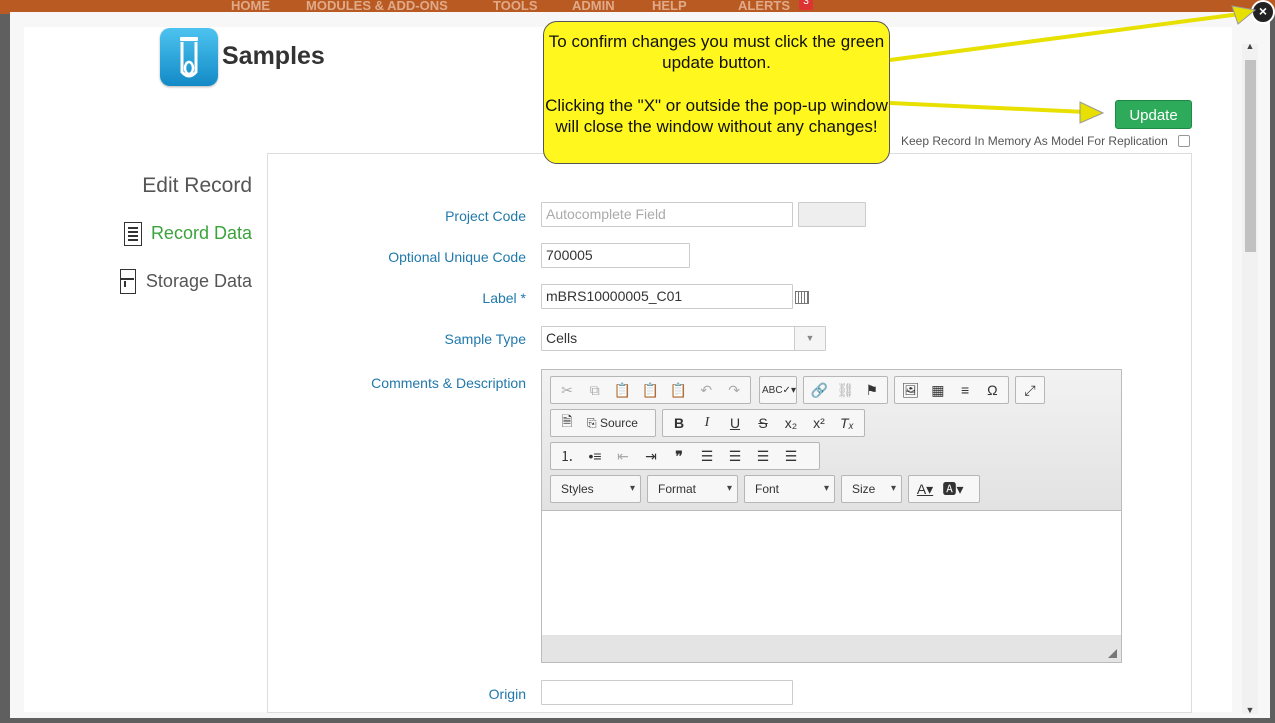  I want to click on scroll-up-arrow-icon: ▲, so click(1250, 46).